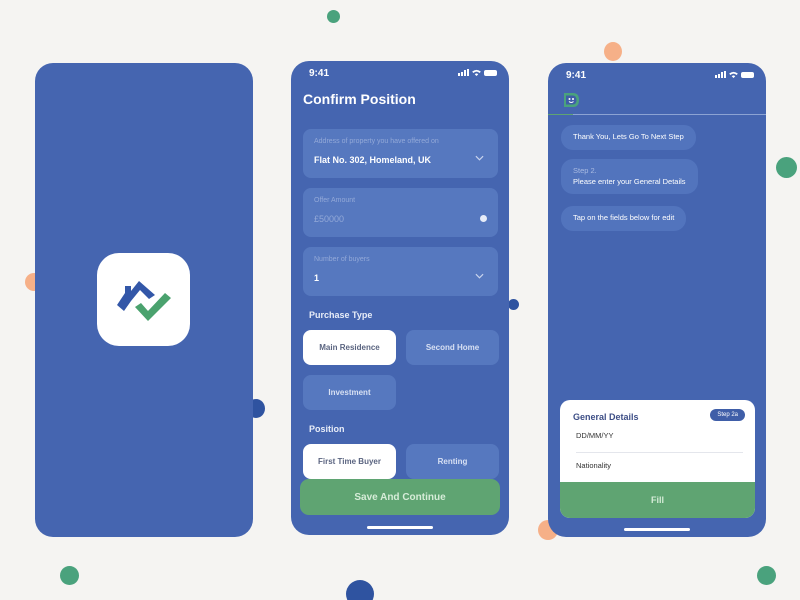  I want to click on message-text: Thank You, Lets Go To Next Step, so click(628, 136).